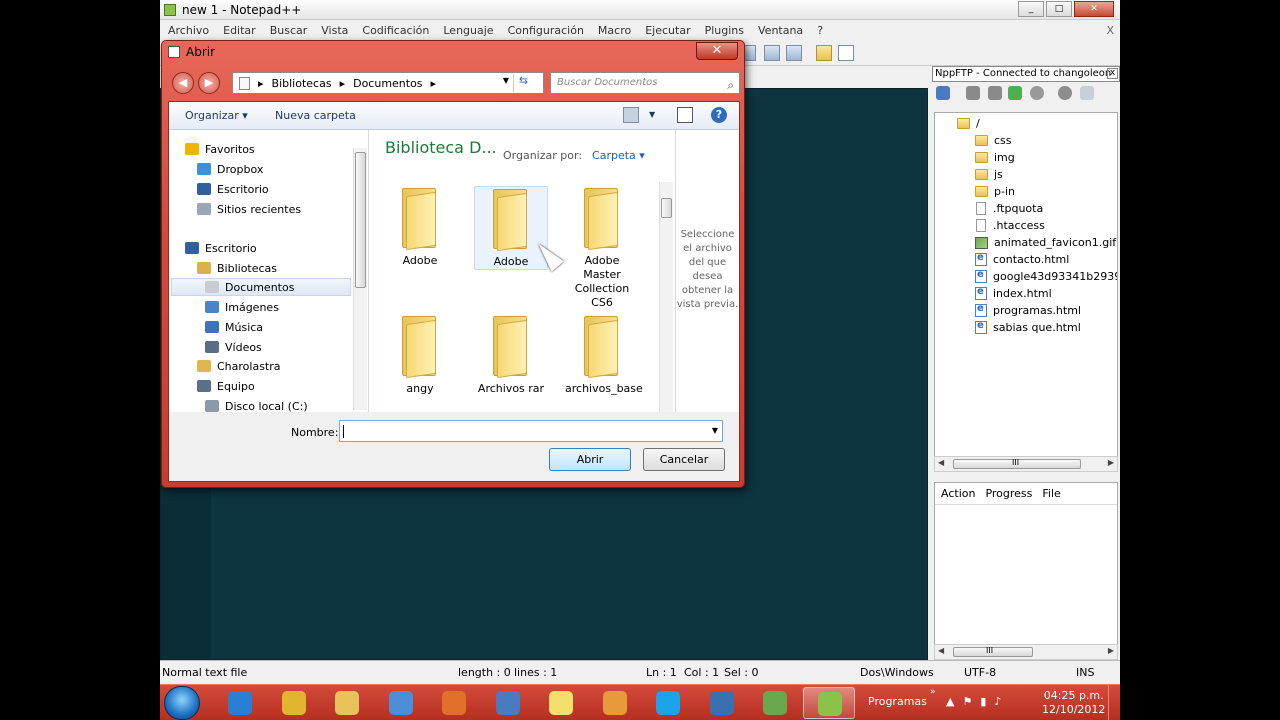  Describe the element at coordinates (546, 30) in the screenshot. I see `npp-menu-item: Configuración` at that location.